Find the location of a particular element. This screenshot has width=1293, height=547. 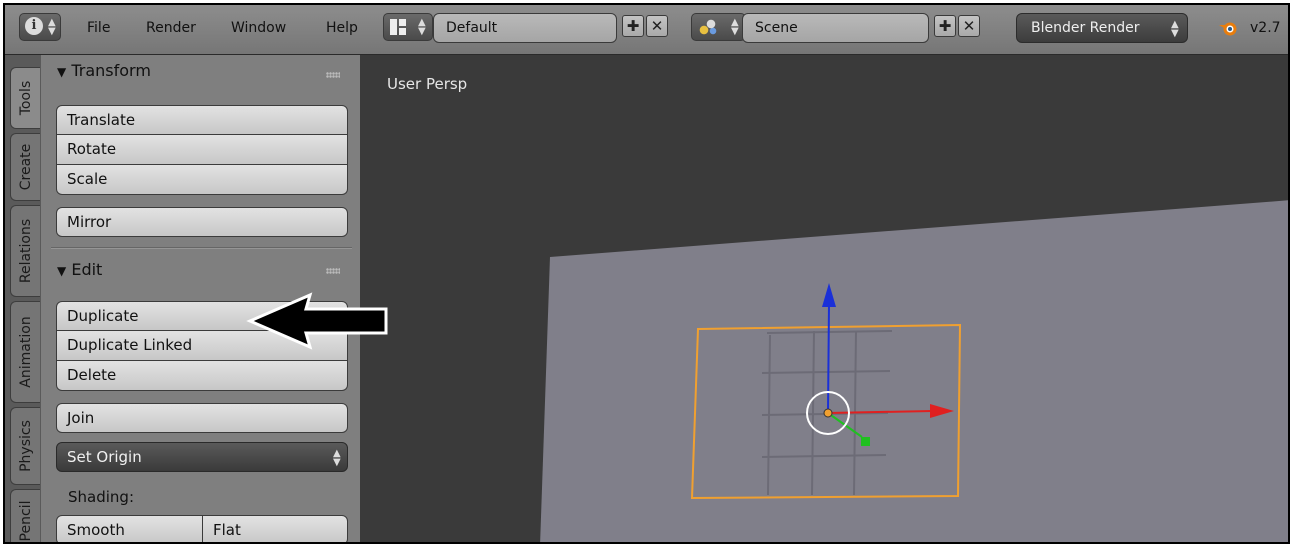

remove-scene-icon: ✕ is located at coordinates (969, 26).